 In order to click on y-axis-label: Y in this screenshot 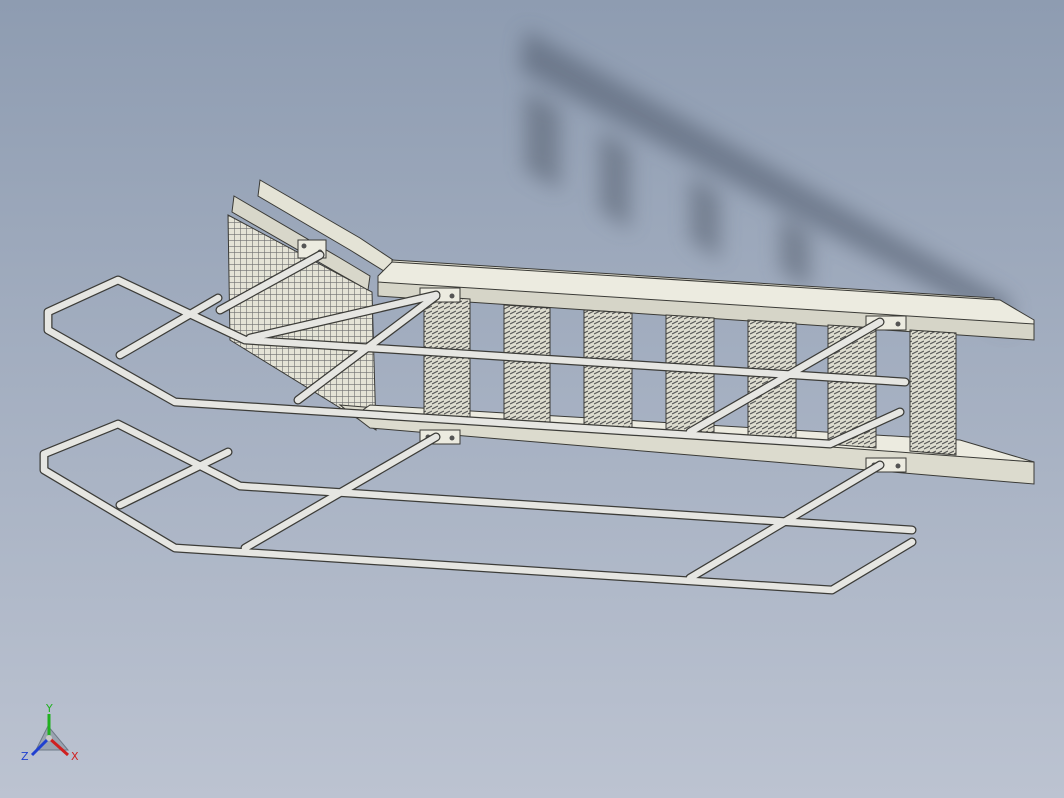, I will do `click(49, 708)`.